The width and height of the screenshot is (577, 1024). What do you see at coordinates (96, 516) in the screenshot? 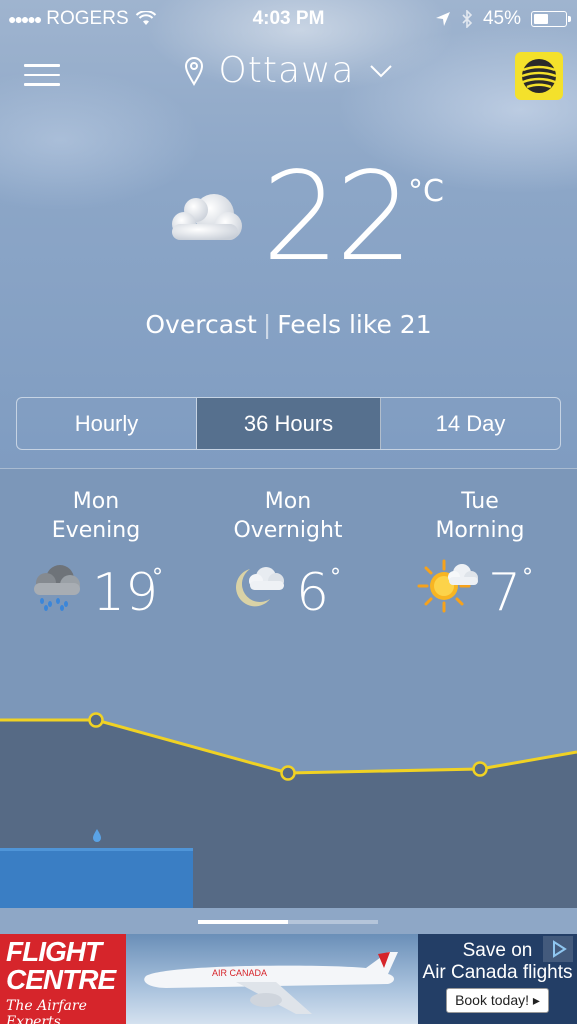
I see `forecast-period-header: Mon Evening` at bounding box center [96, 516].